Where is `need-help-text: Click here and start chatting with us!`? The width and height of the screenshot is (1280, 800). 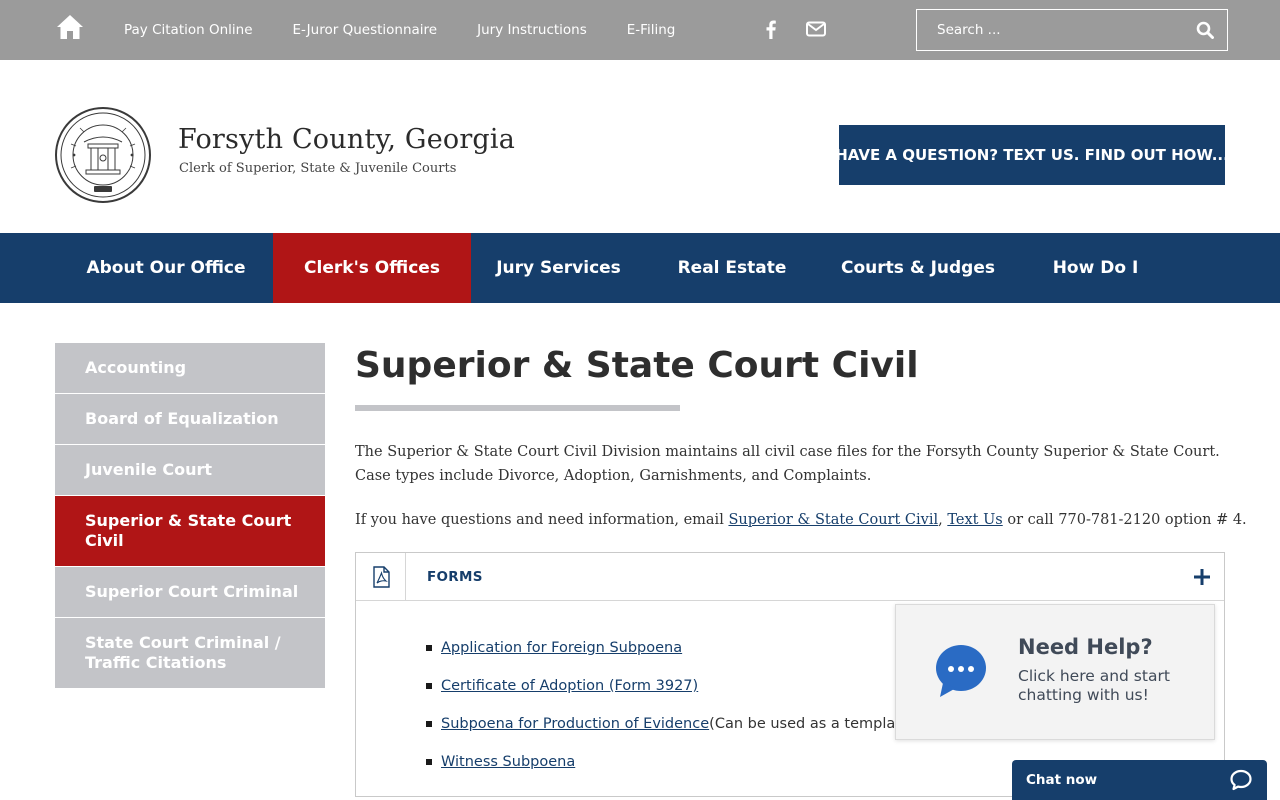
need-help-text: Click here and start chatting with us! is located at coordinates (1094, 685).